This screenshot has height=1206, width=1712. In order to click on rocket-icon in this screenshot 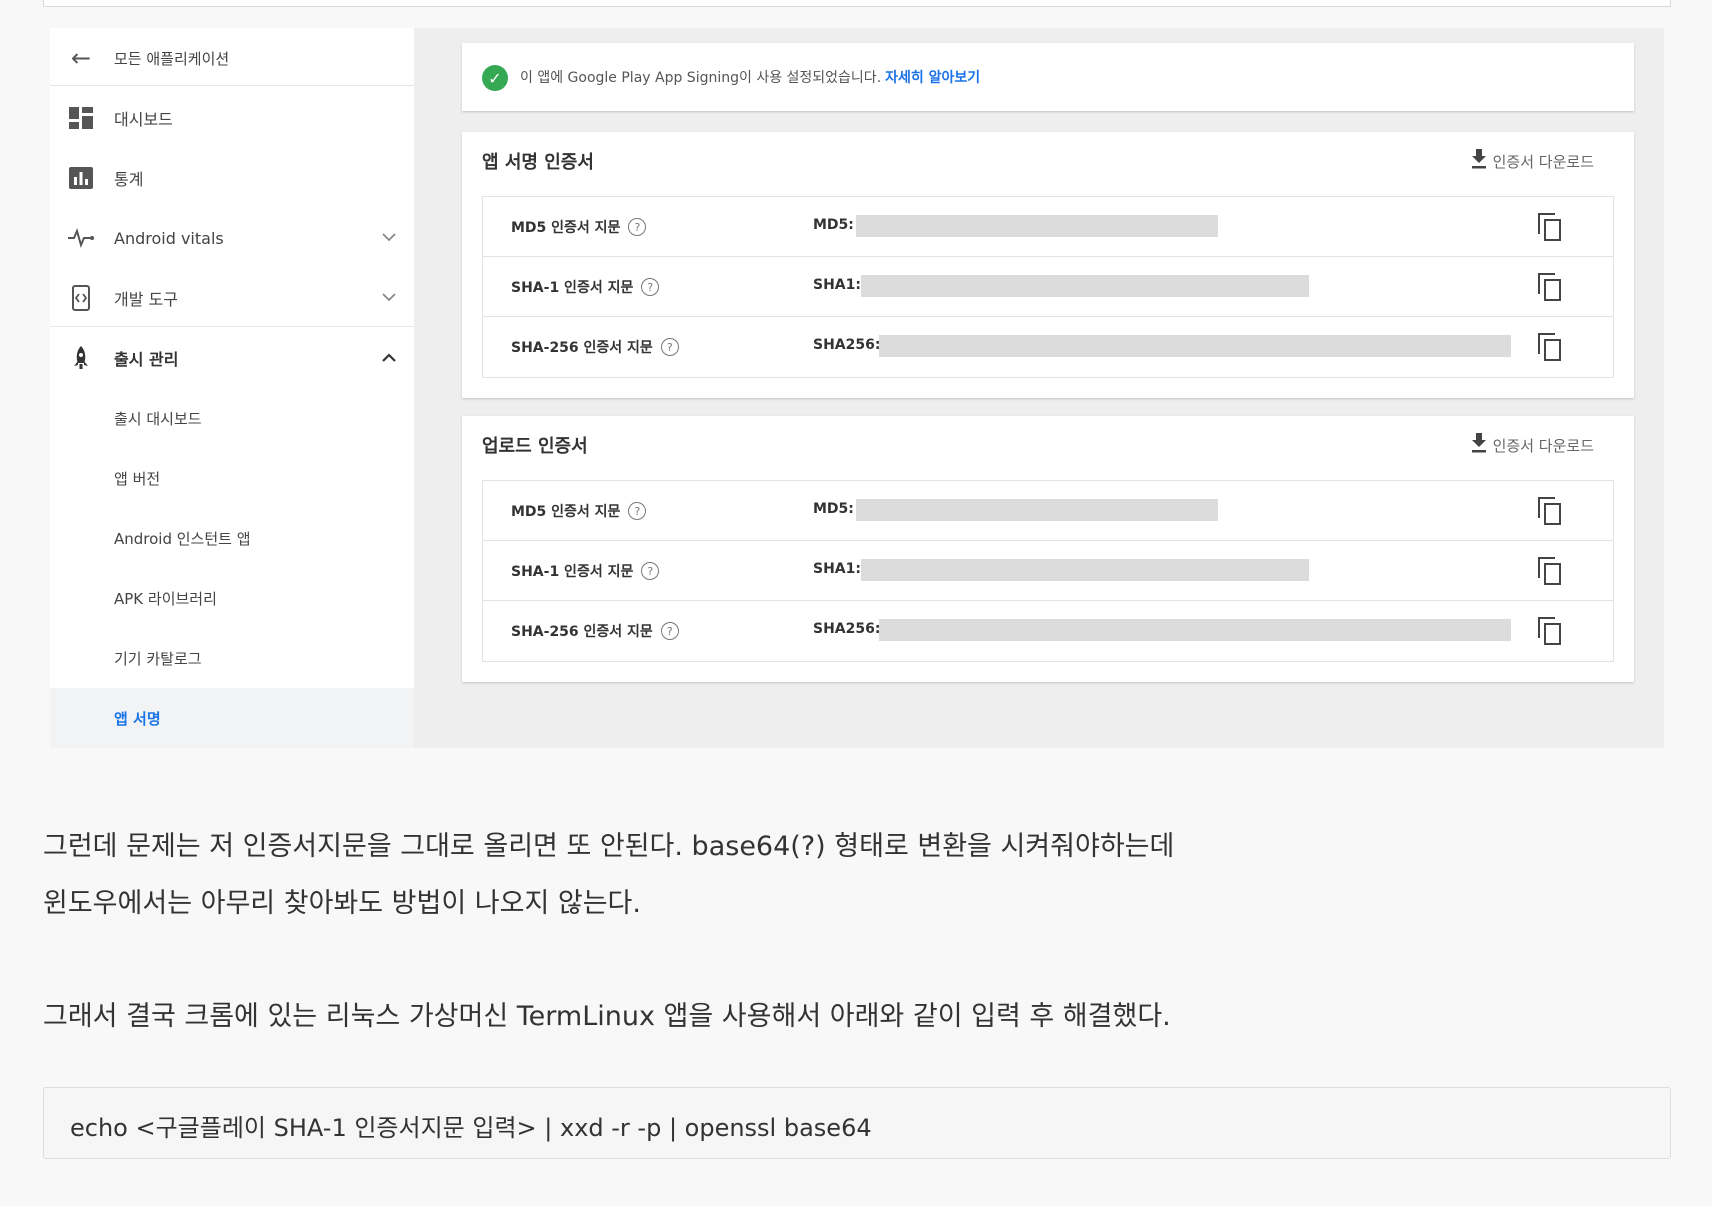, I will do `click(81, 358)`.